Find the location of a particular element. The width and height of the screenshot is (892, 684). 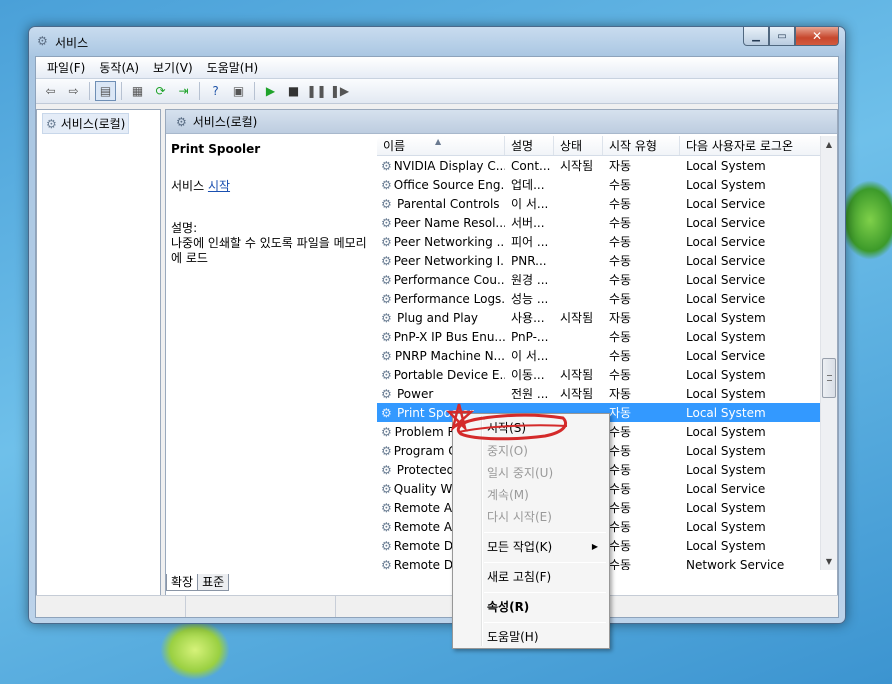

menu-item-pause: 일시 중지(U) is located at coordinates (520, 473).